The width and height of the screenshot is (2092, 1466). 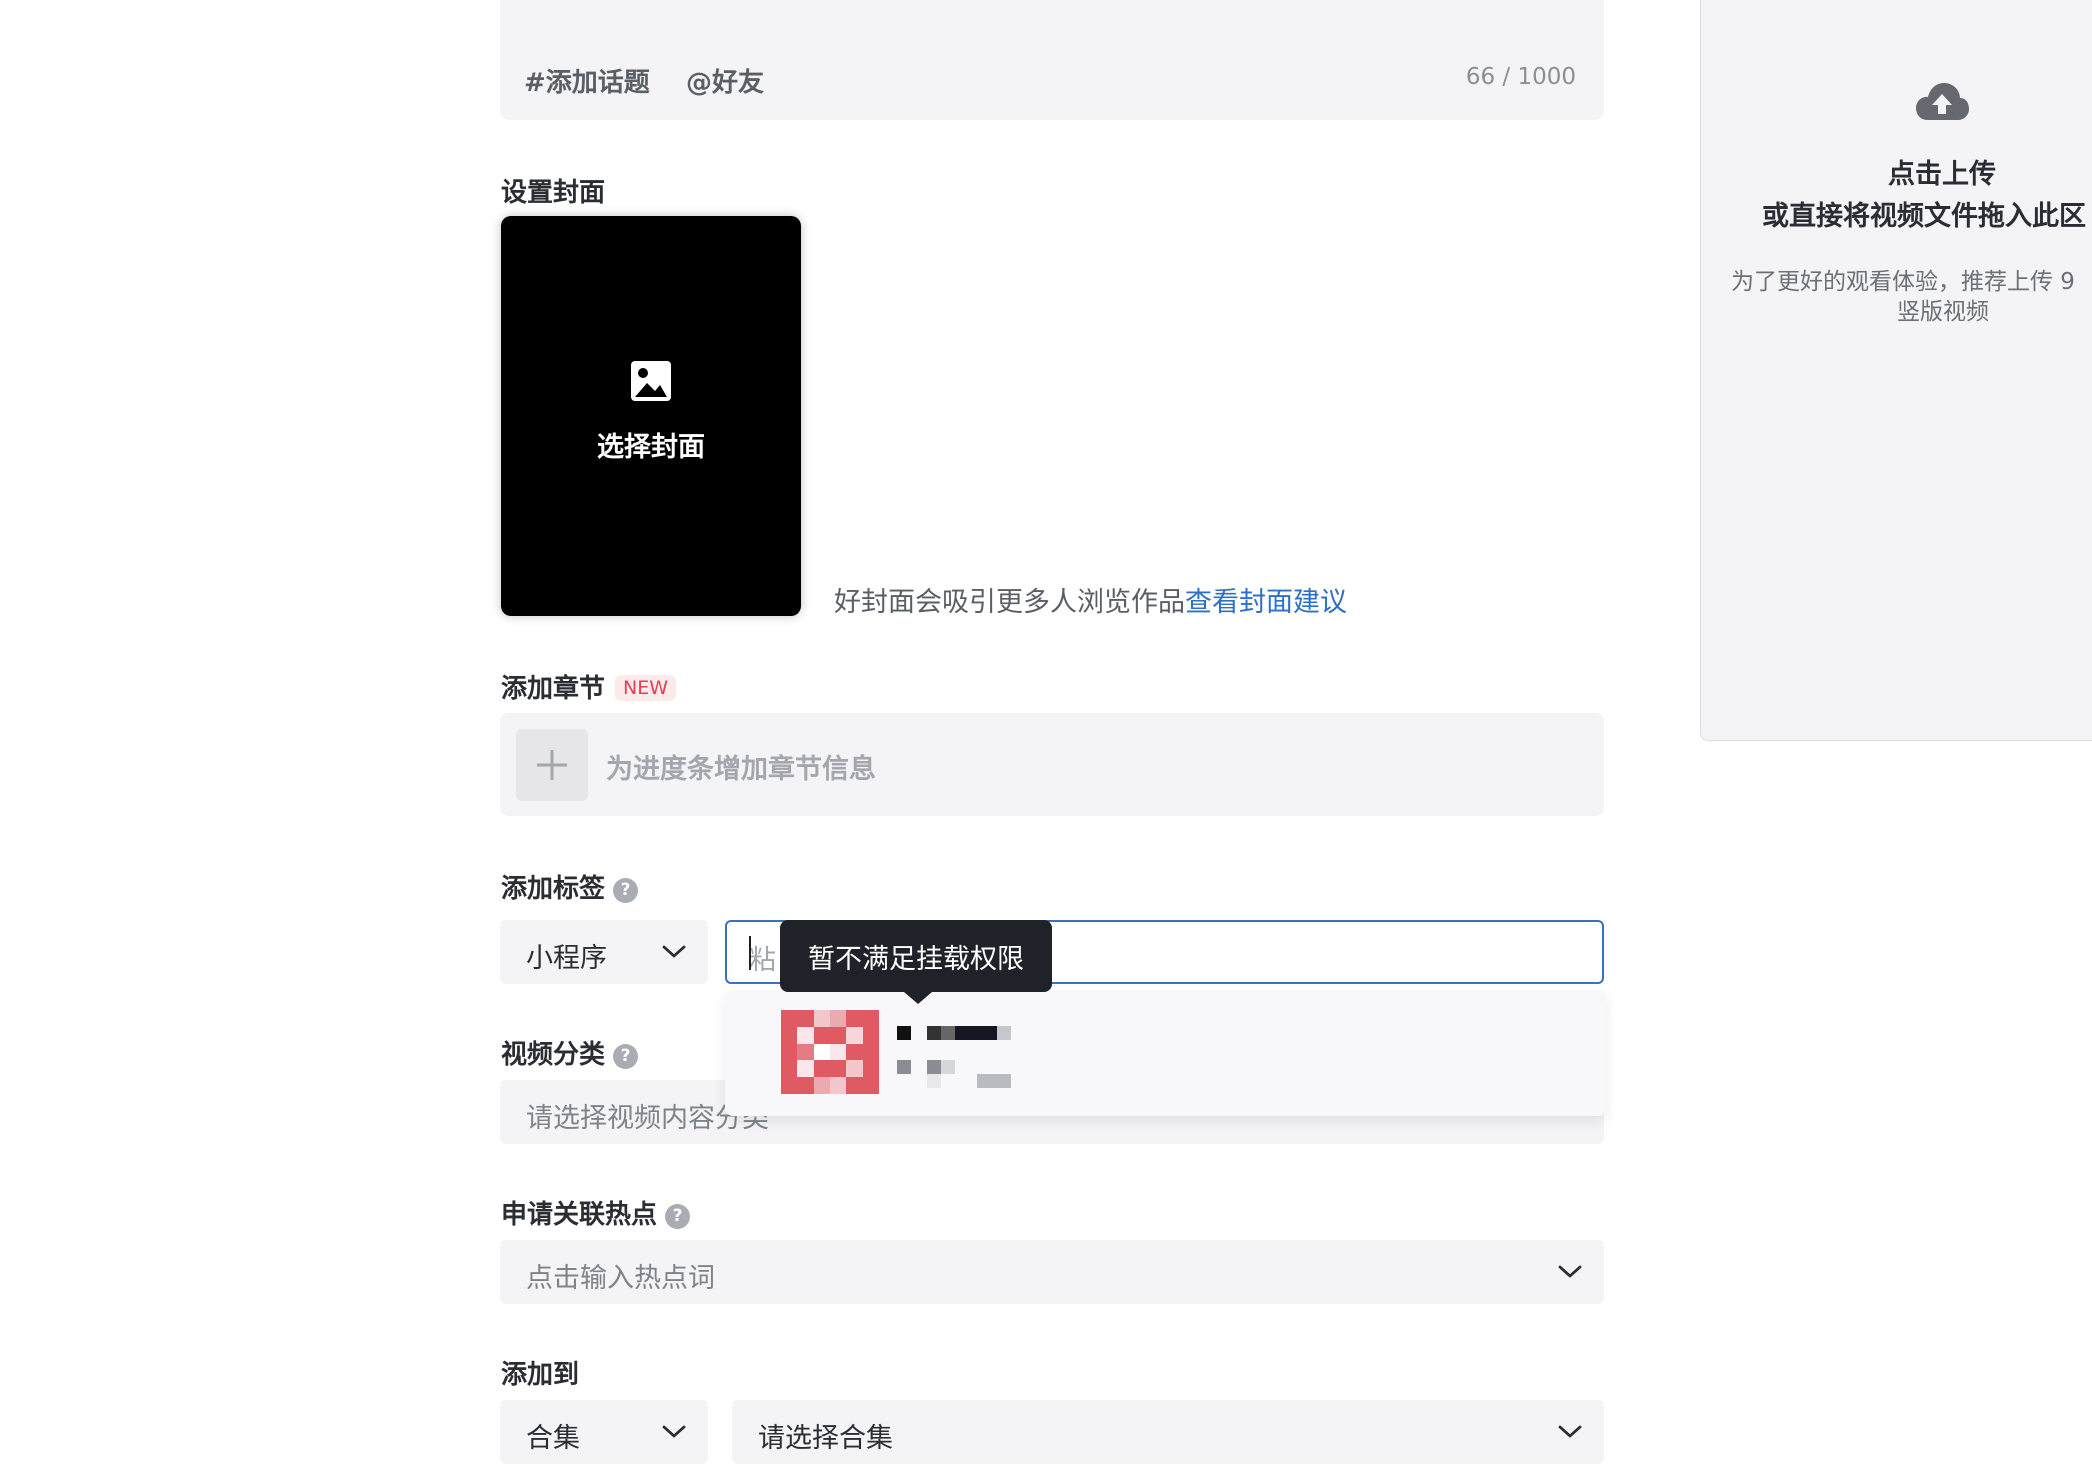 I want to click on add-to-type-select: 合集, so click(x=604, y=1432).